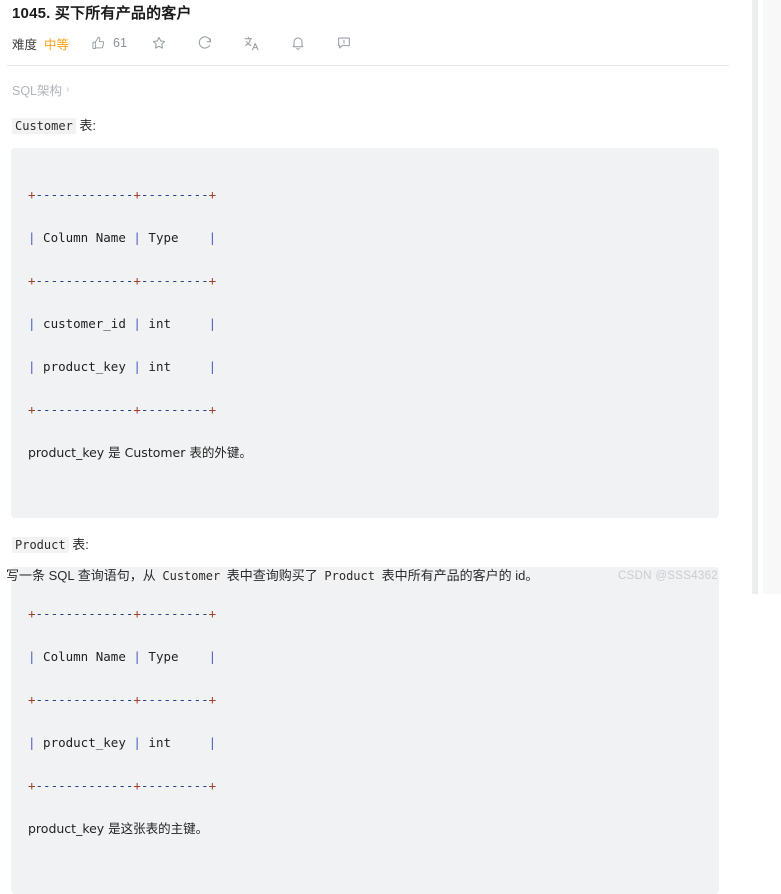  I want to click on translate-icon, so click(251, 43).